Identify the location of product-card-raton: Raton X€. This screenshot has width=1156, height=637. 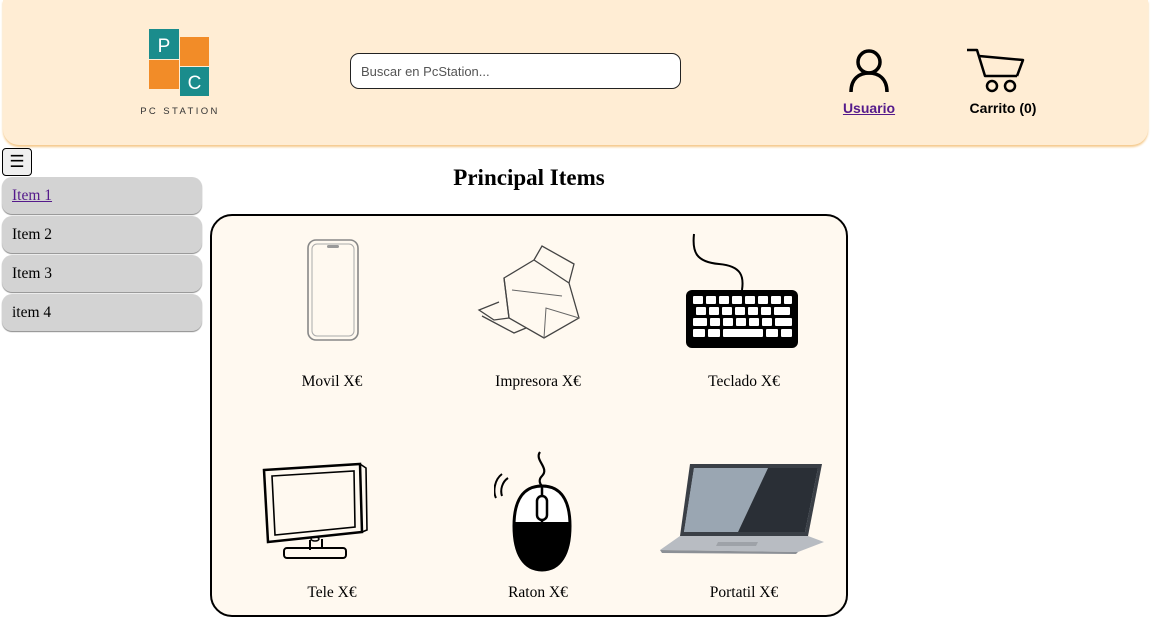
(538, 516).